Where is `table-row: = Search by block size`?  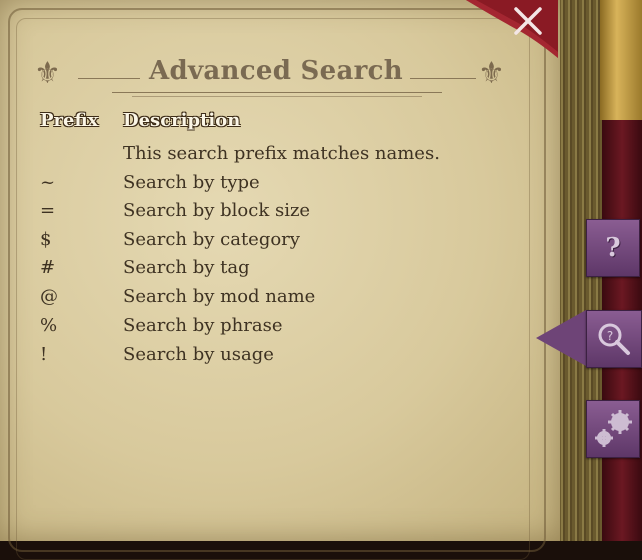
table-row: = Search by block size is located at coordinates (276, 214).